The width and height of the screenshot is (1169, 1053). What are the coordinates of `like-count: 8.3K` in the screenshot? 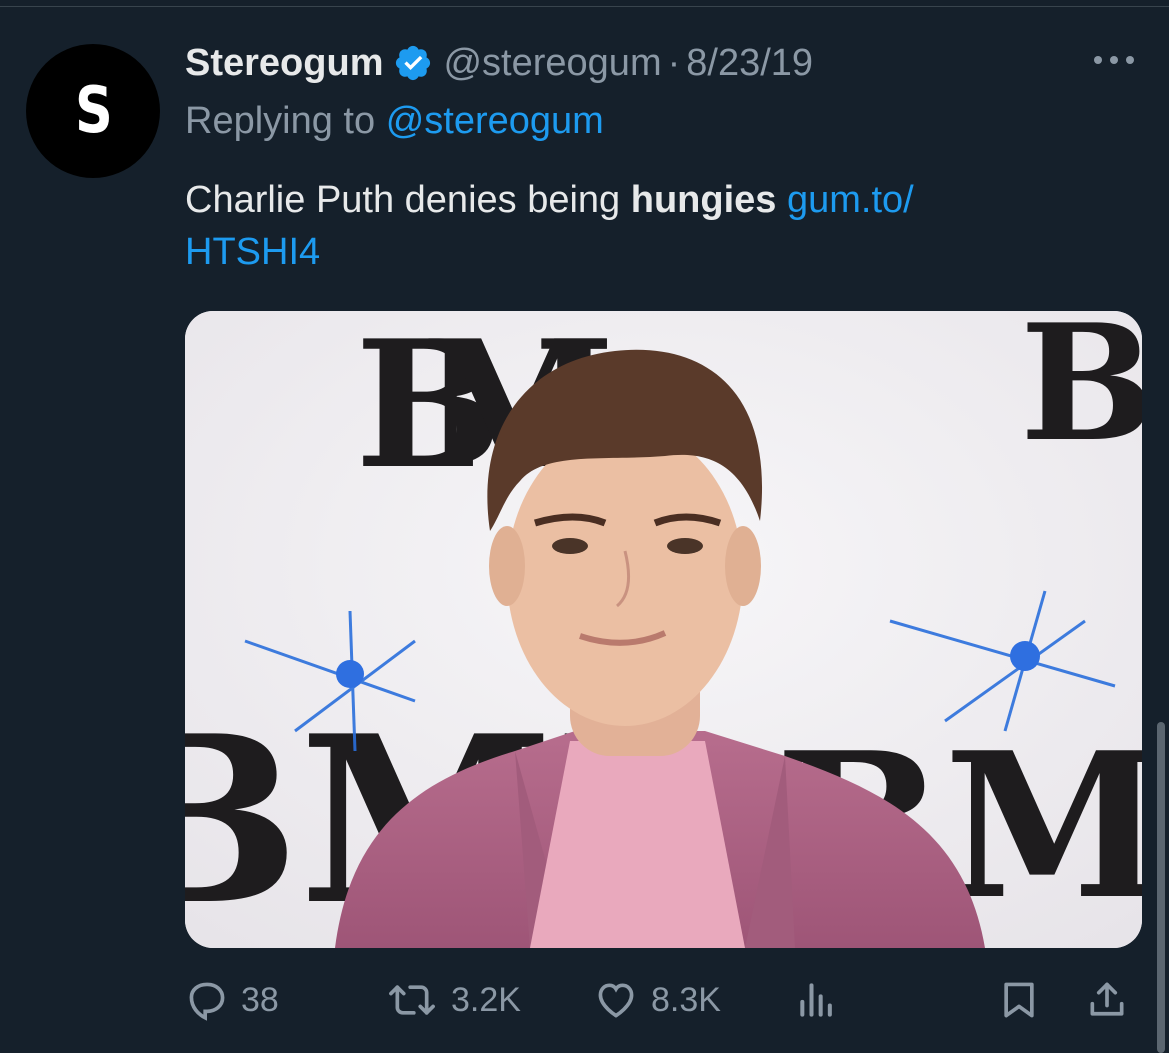 It's located at (686, 999).